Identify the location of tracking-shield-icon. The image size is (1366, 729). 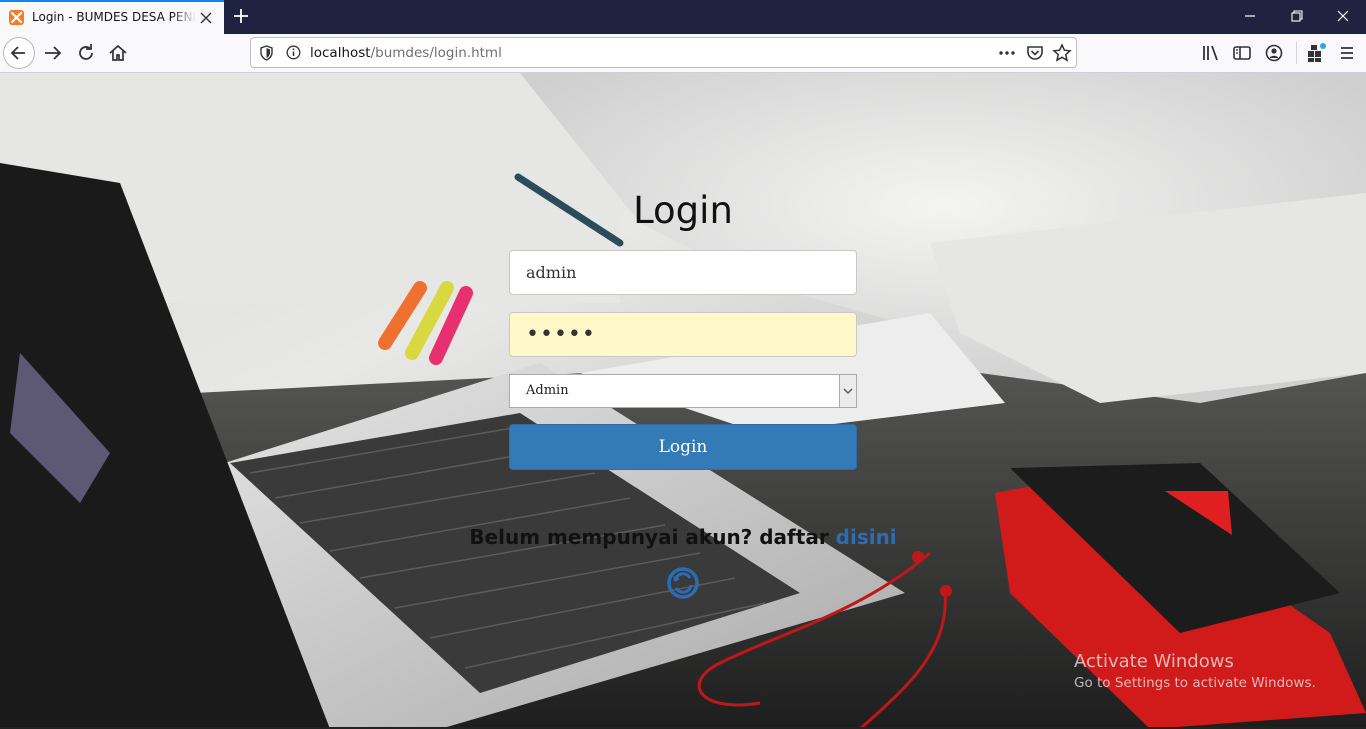
(266, 53).